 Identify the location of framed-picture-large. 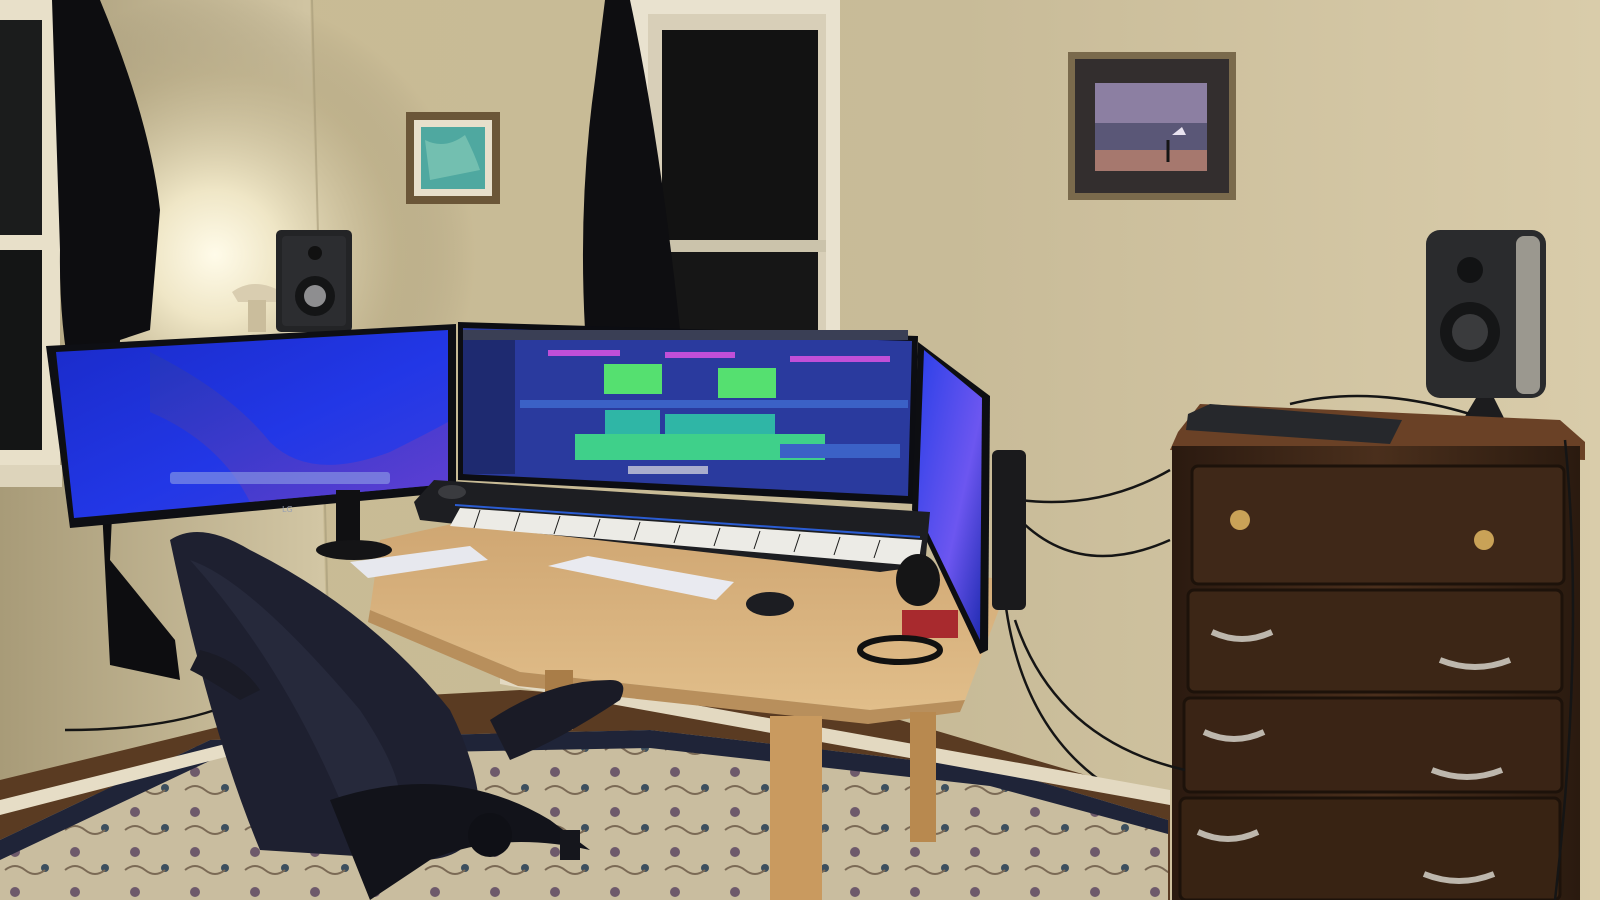
(1152, 126).